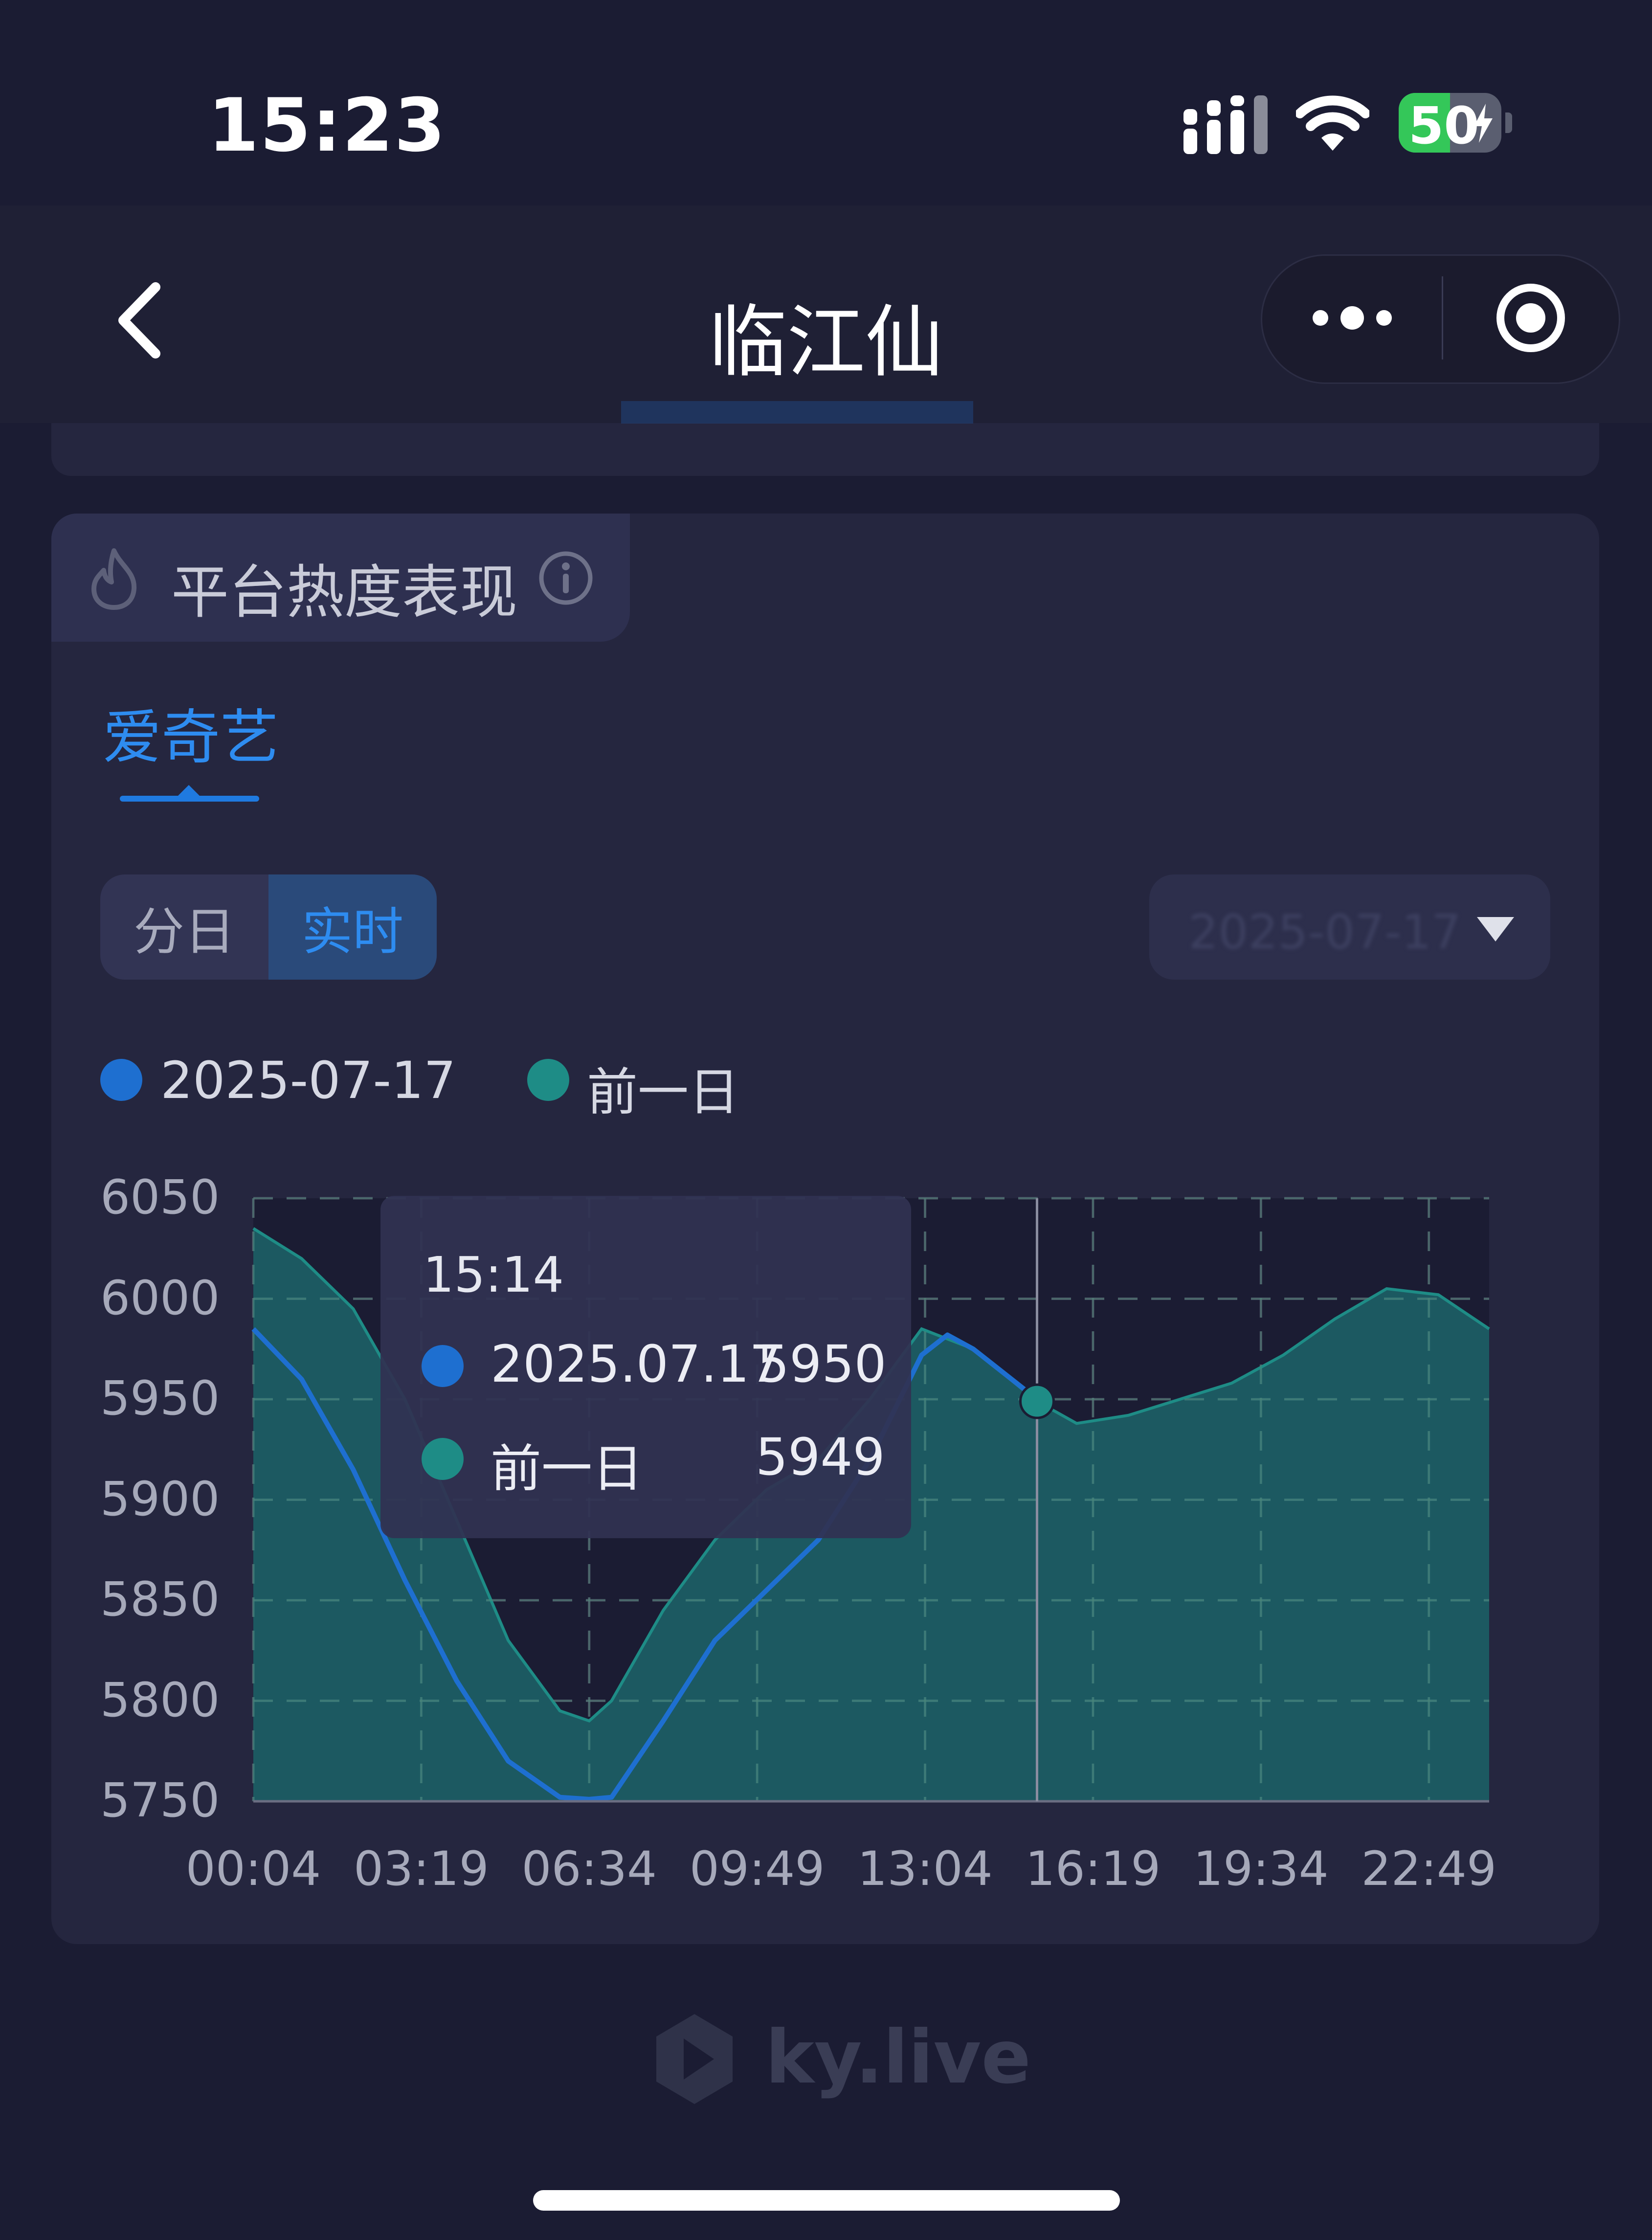  What do you see at coordinates (925, 1868) in the screenshot?
I see `x-tick-label: 13:04` at bounding box center [925, 1868].